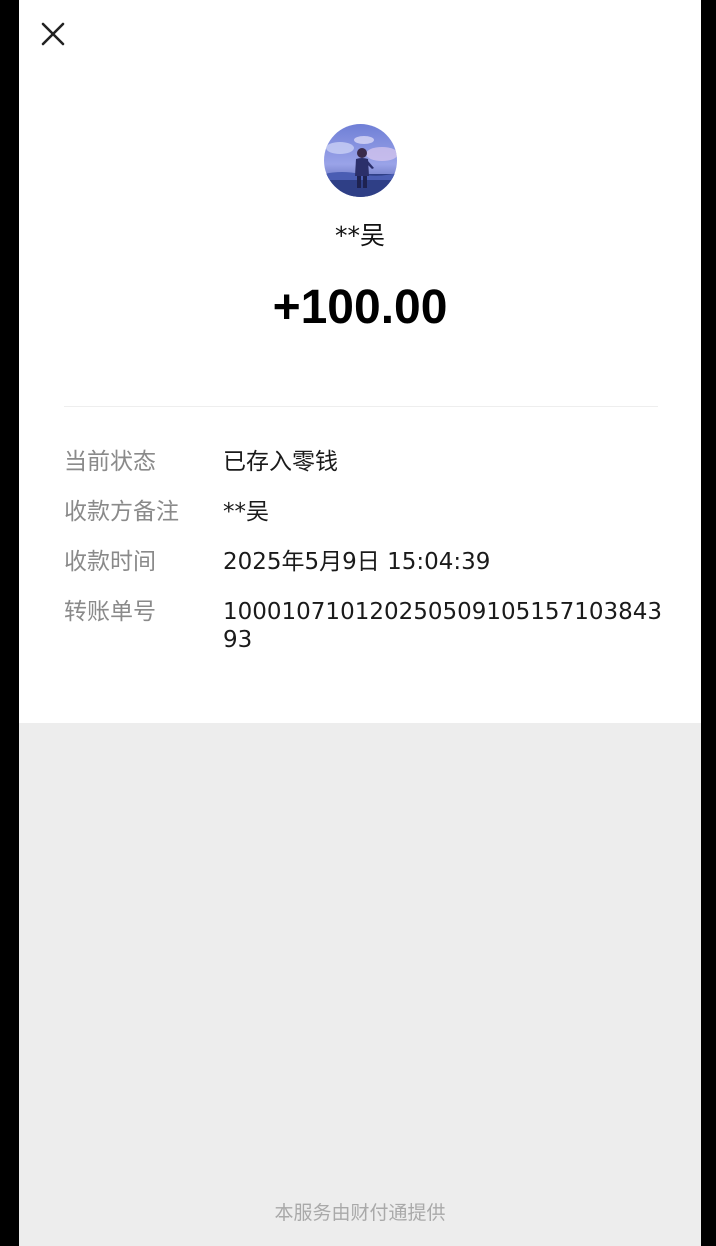  Describe the element at coordinates (359, 235) in the screenshot. I see `payer-name: **吴` at that location.